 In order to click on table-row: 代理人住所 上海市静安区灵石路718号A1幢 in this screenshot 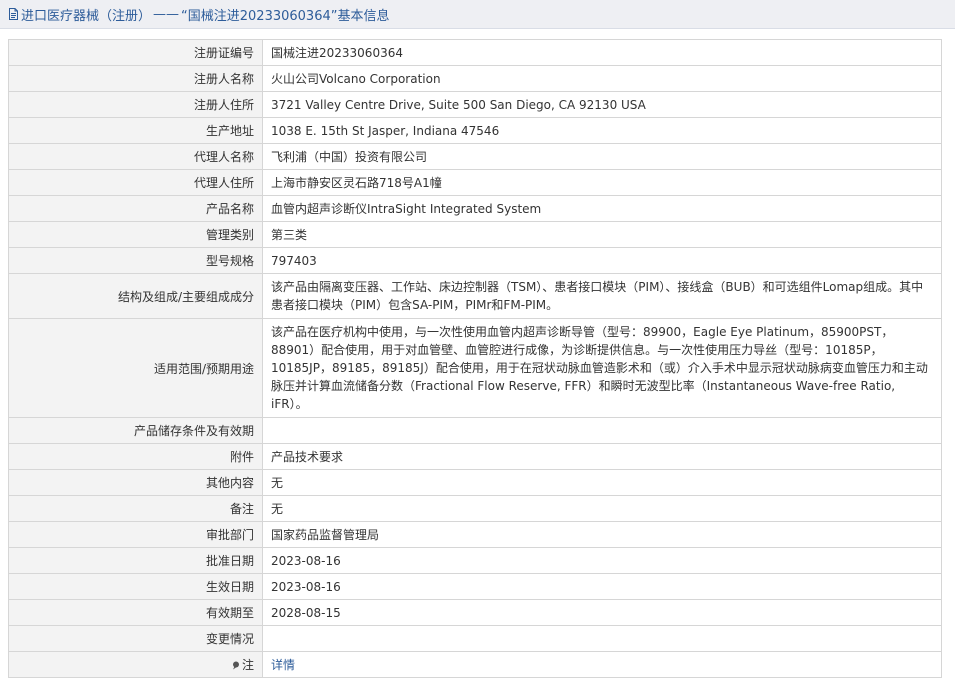, I will do `click(475, 182)`.